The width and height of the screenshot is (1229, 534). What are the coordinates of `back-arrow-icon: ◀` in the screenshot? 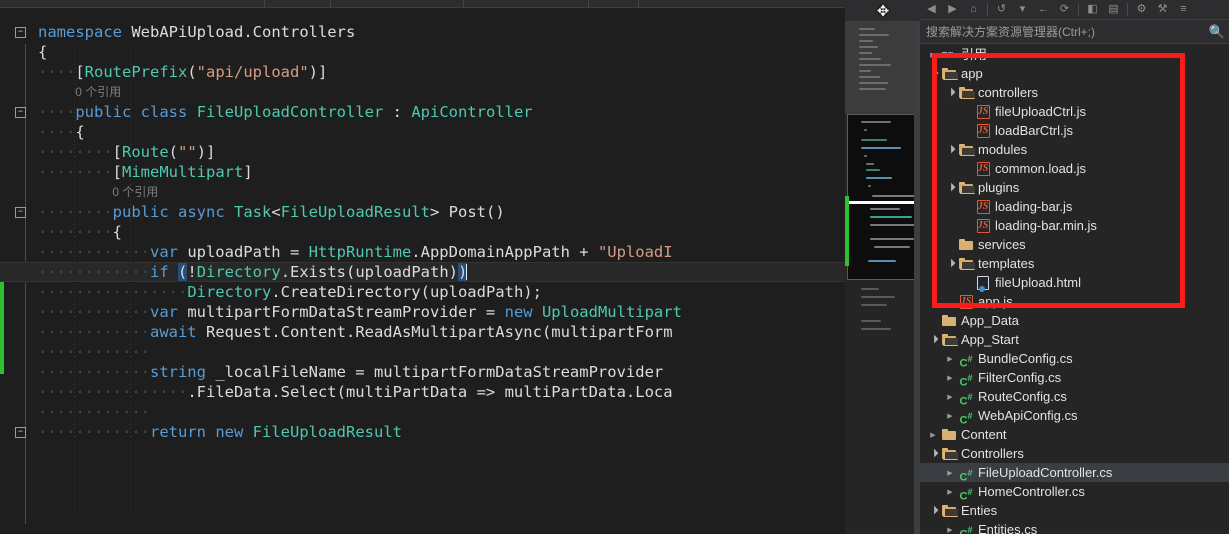 It's located at (931, 10).